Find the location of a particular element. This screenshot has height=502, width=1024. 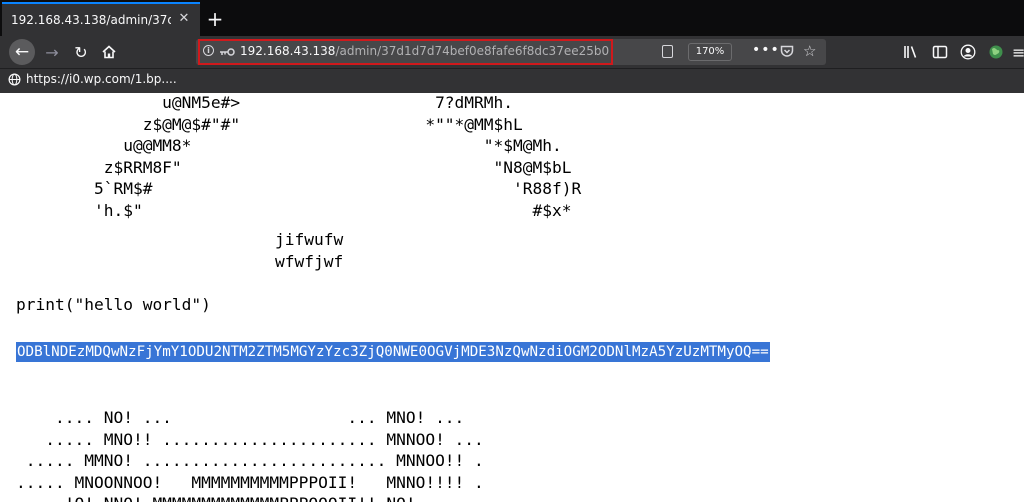

home-icon is located at coordinates (109, 52).